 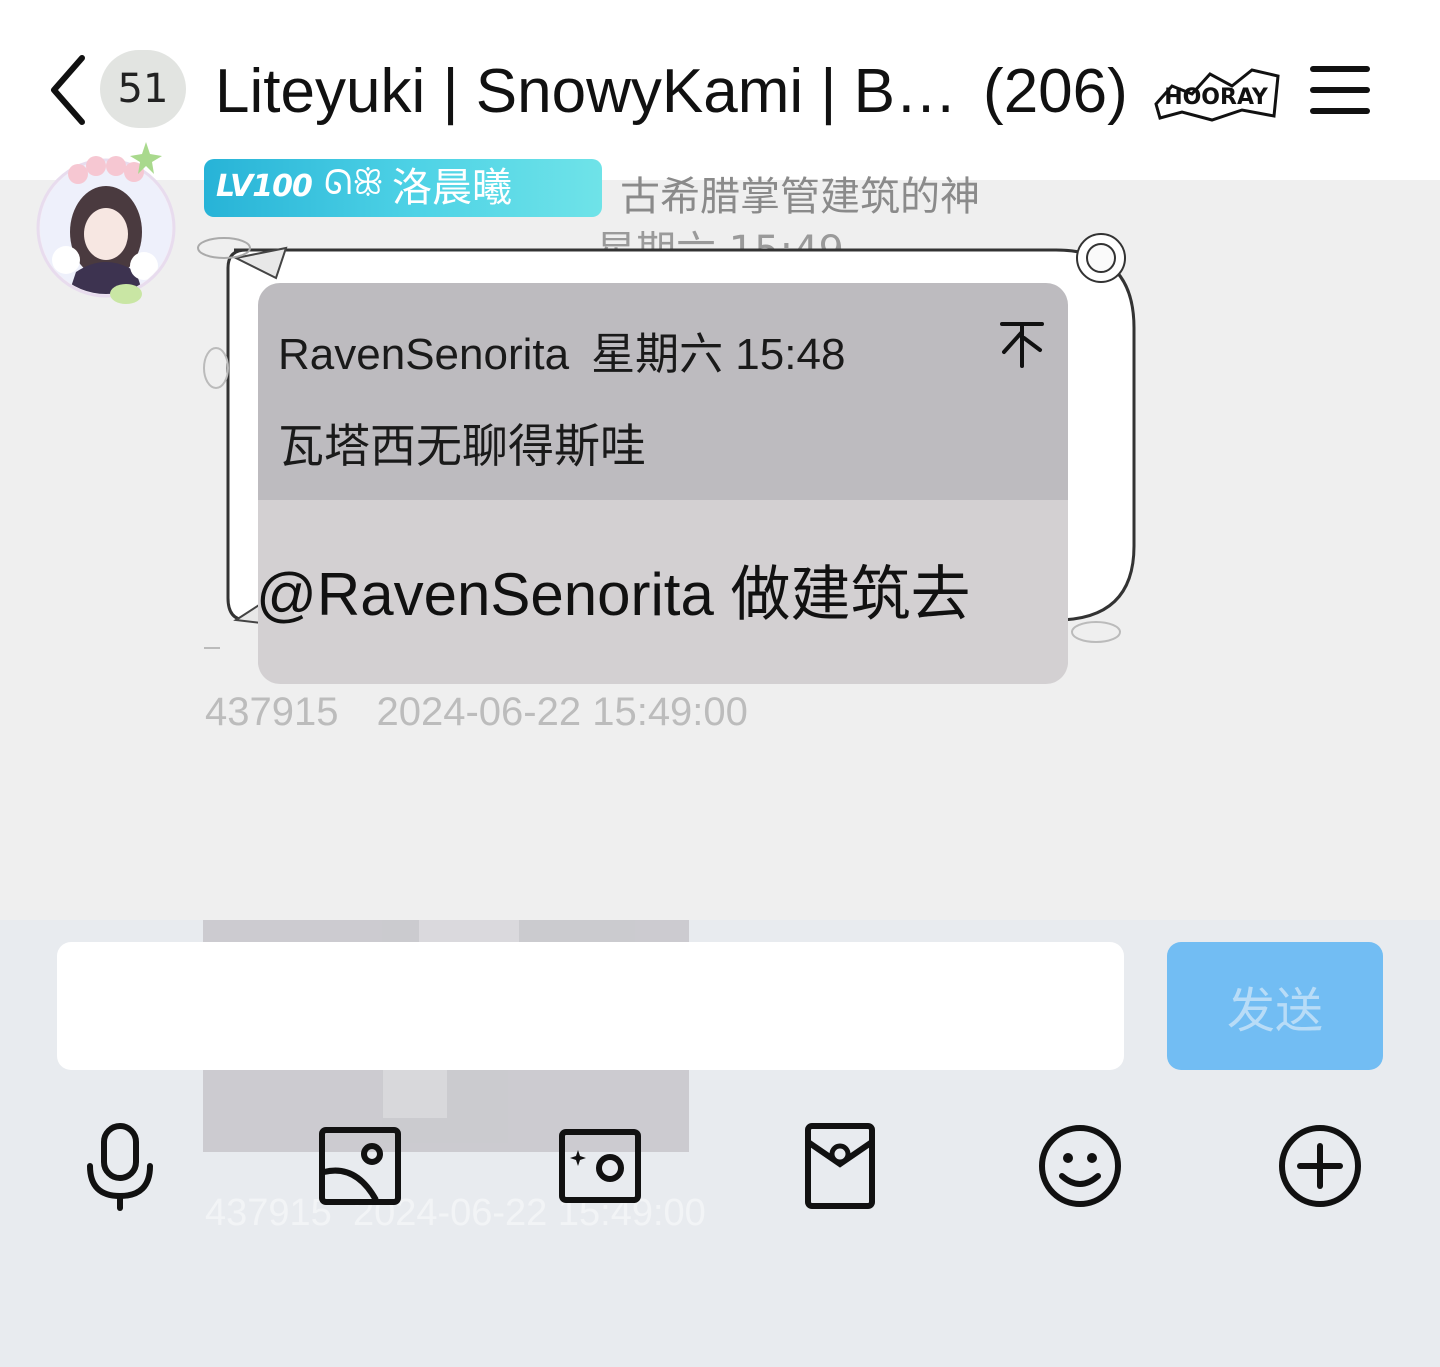 I want to click on image-icon, so click(x=360, y=1166).